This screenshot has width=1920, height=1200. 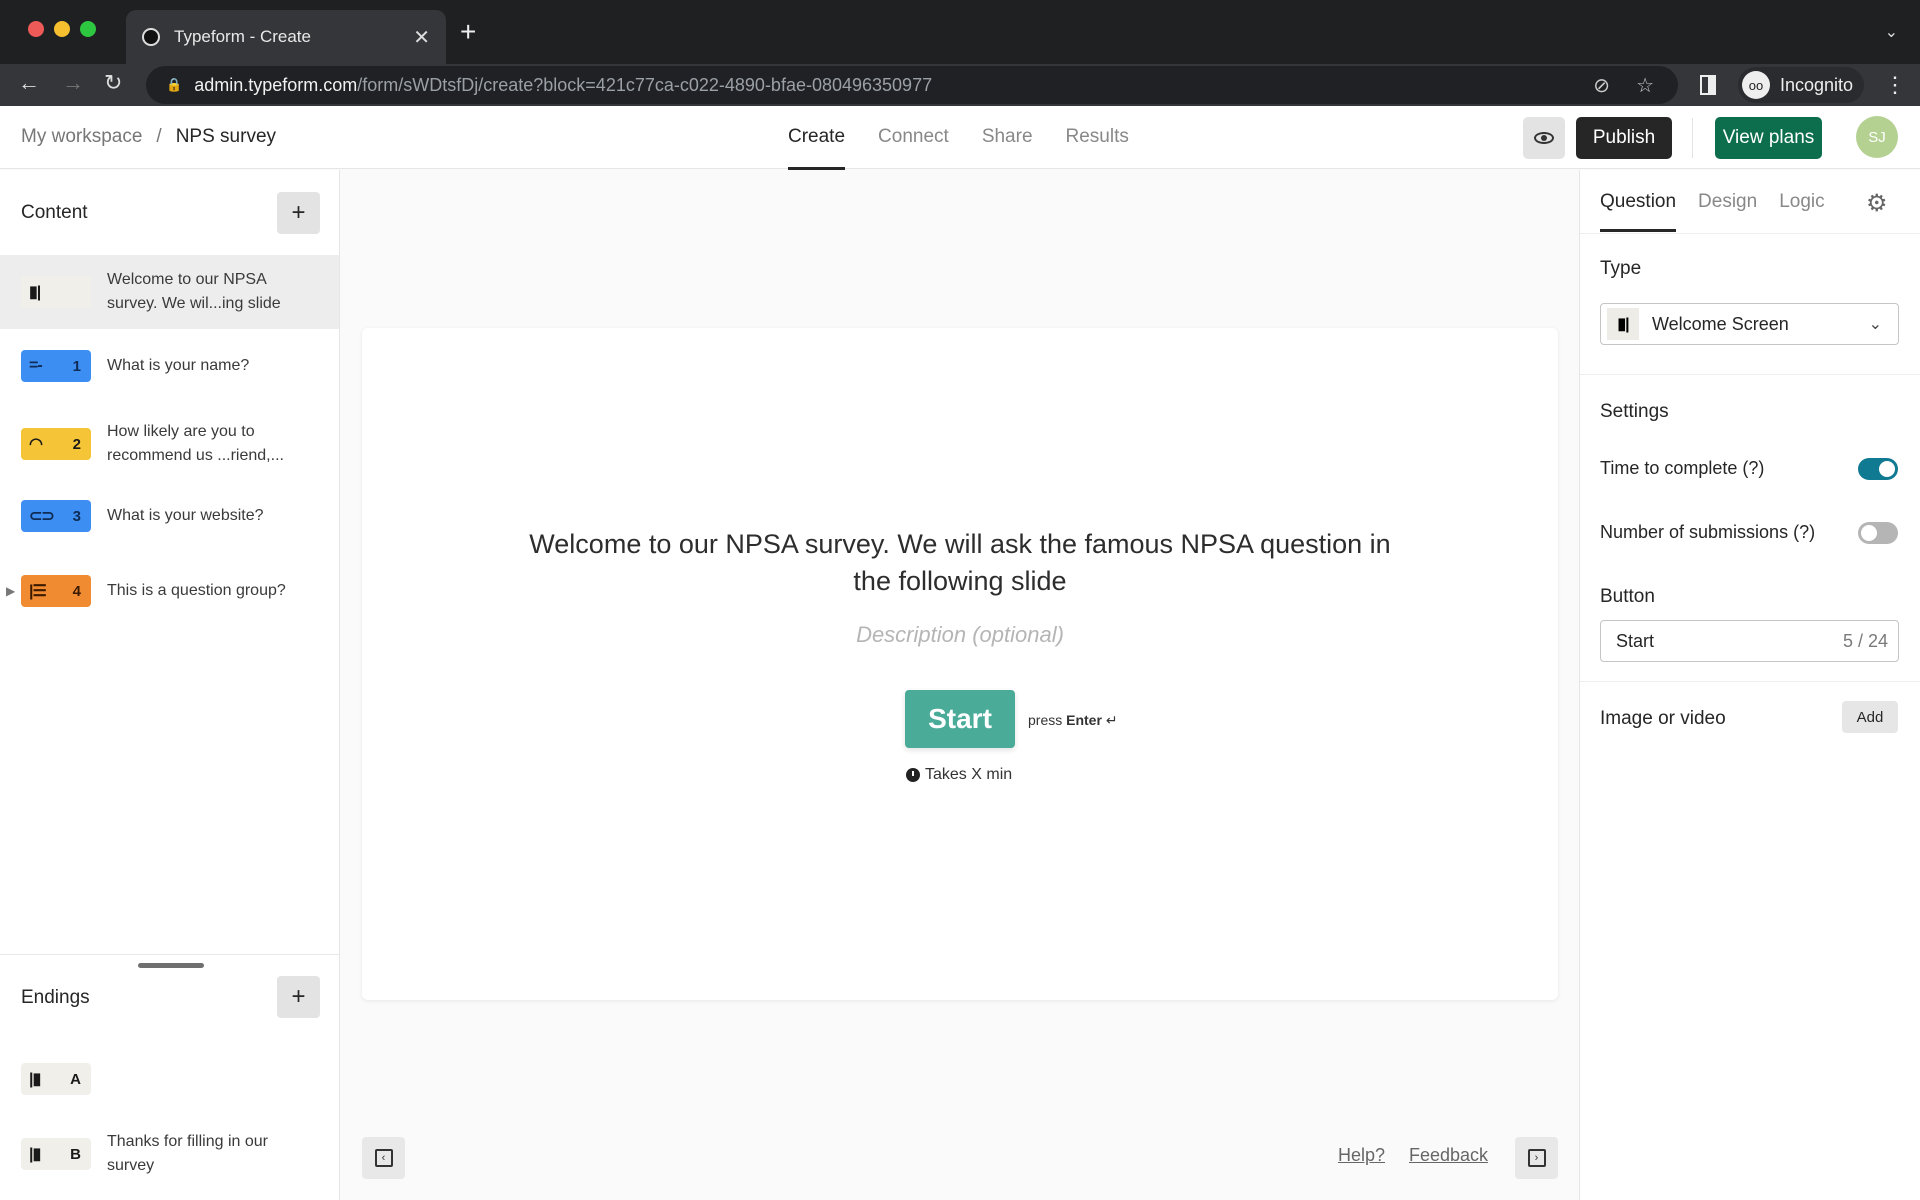 I want to click on tab-create: Create, so click(x=817, y=148).